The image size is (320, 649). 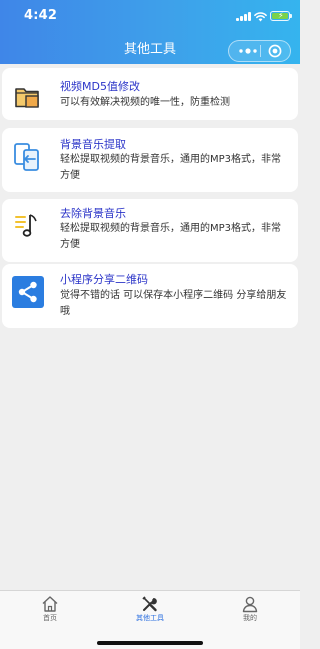 I want to click on tab-home: 首页, so click(x=50, y=611).